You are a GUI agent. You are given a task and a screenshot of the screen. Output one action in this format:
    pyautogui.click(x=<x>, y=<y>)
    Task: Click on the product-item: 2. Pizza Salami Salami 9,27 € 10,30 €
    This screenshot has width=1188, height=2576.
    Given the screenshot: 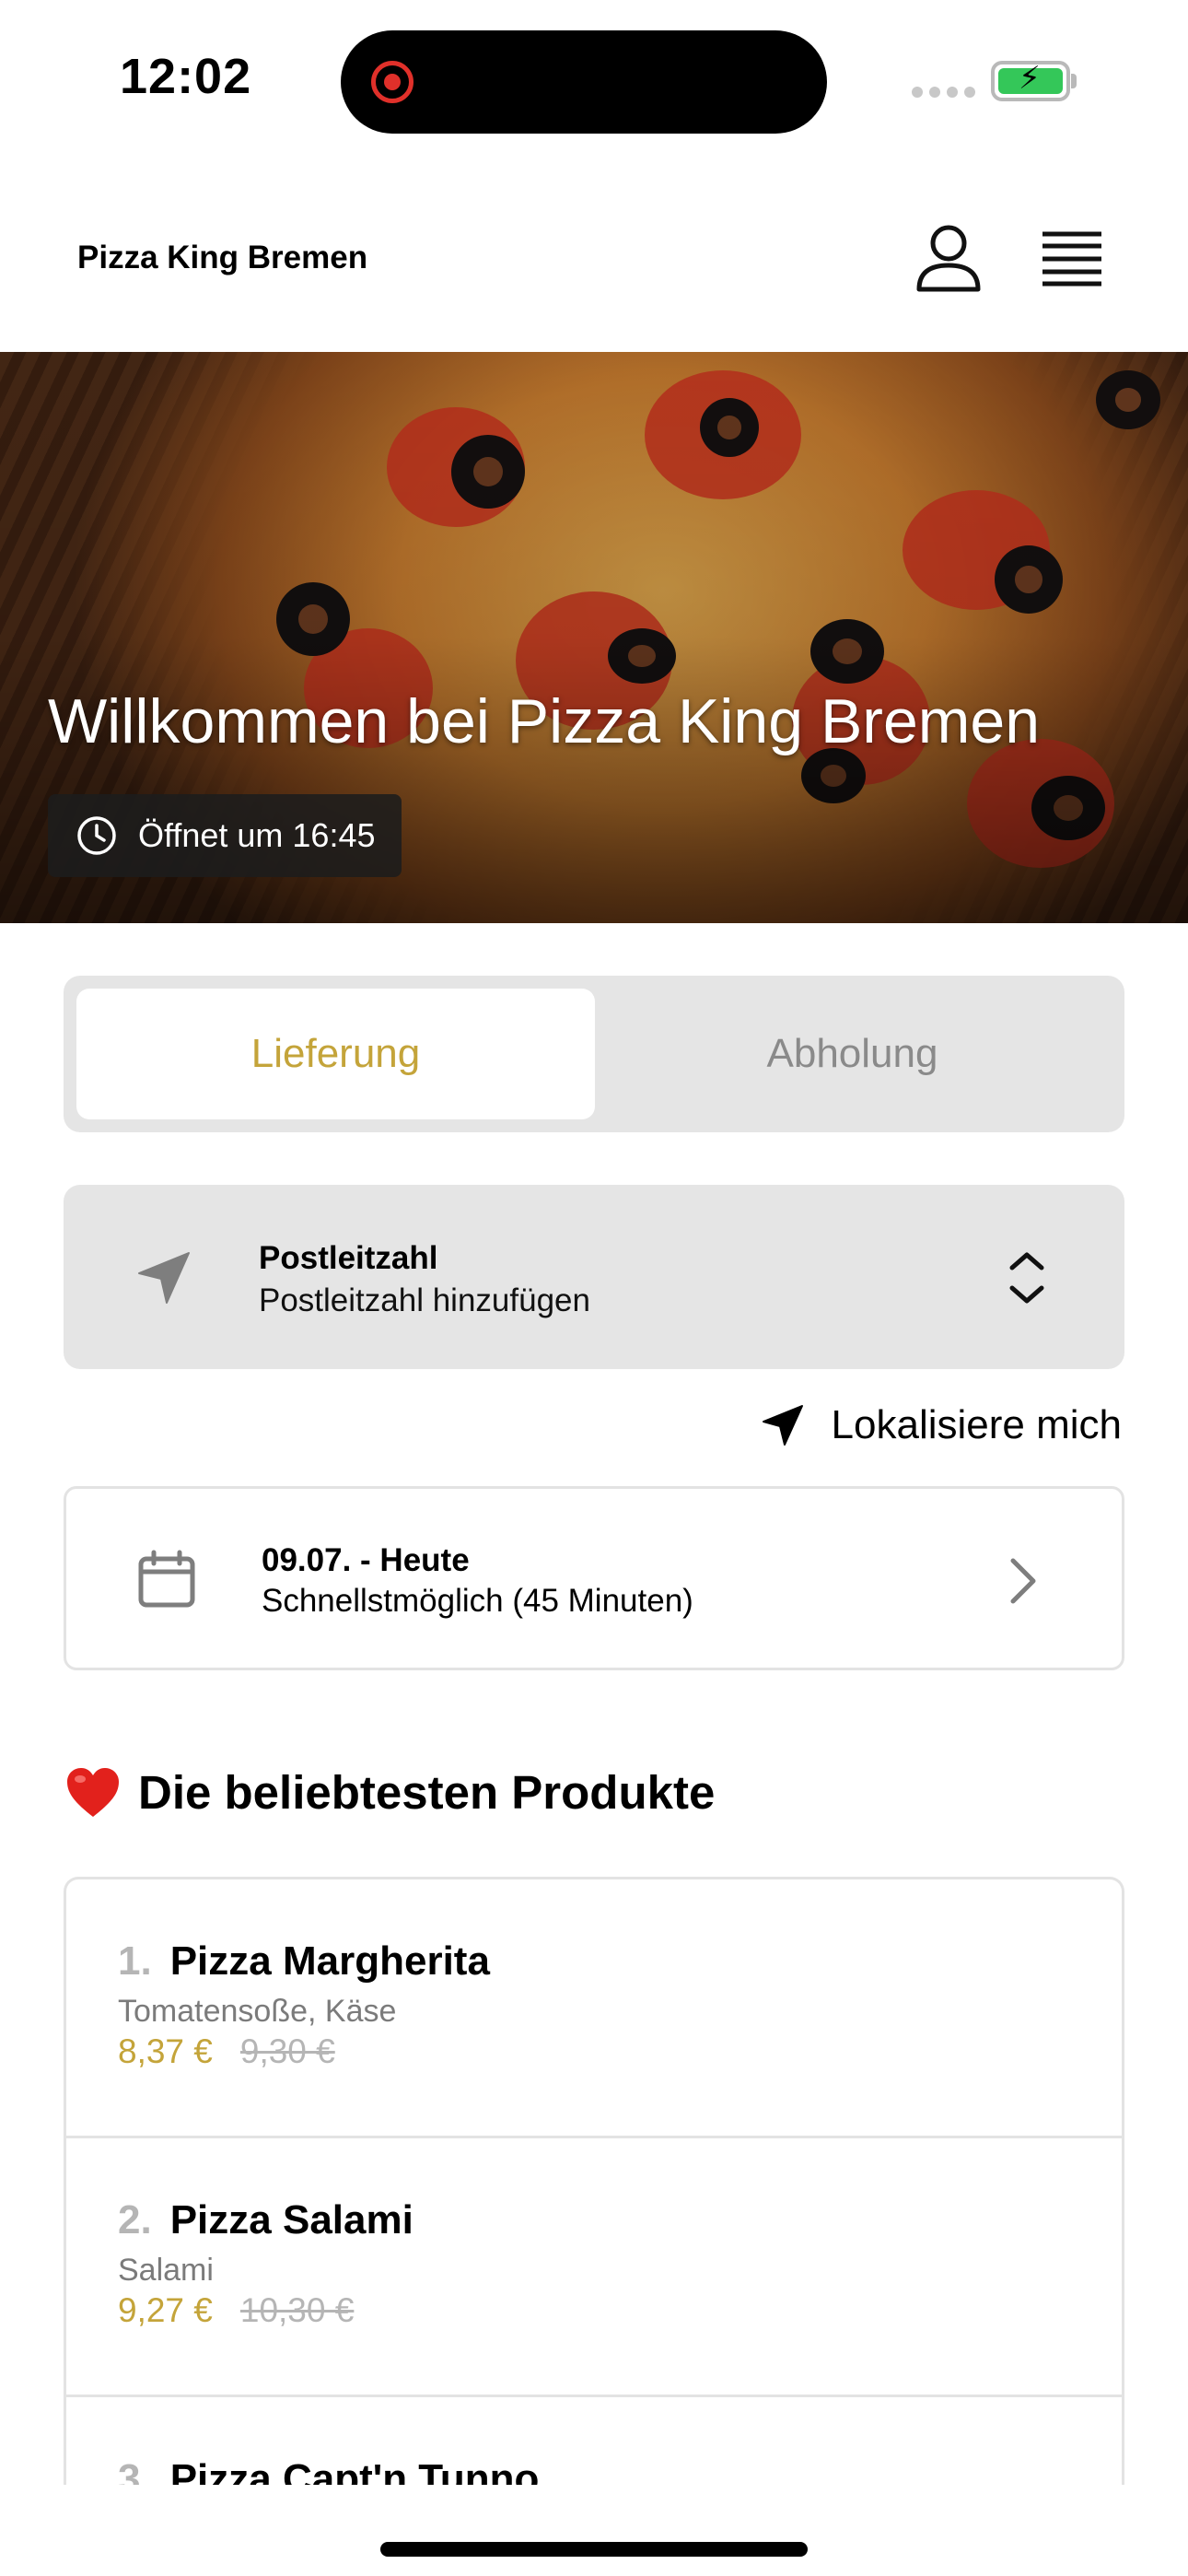 What is the action you would take?
    pyautogui.click(x=594, y=2267)
    